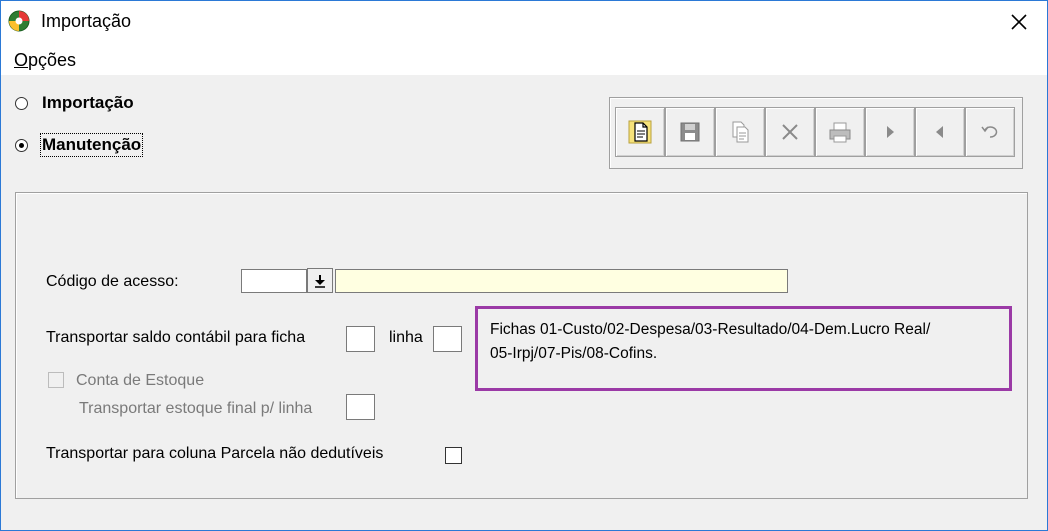 Image resolution: width=1048 pixels, height=531 pixels. Describe the element at coordinates (524, 59) in the screenshot. I see `menu-bar: Opções` at that location.